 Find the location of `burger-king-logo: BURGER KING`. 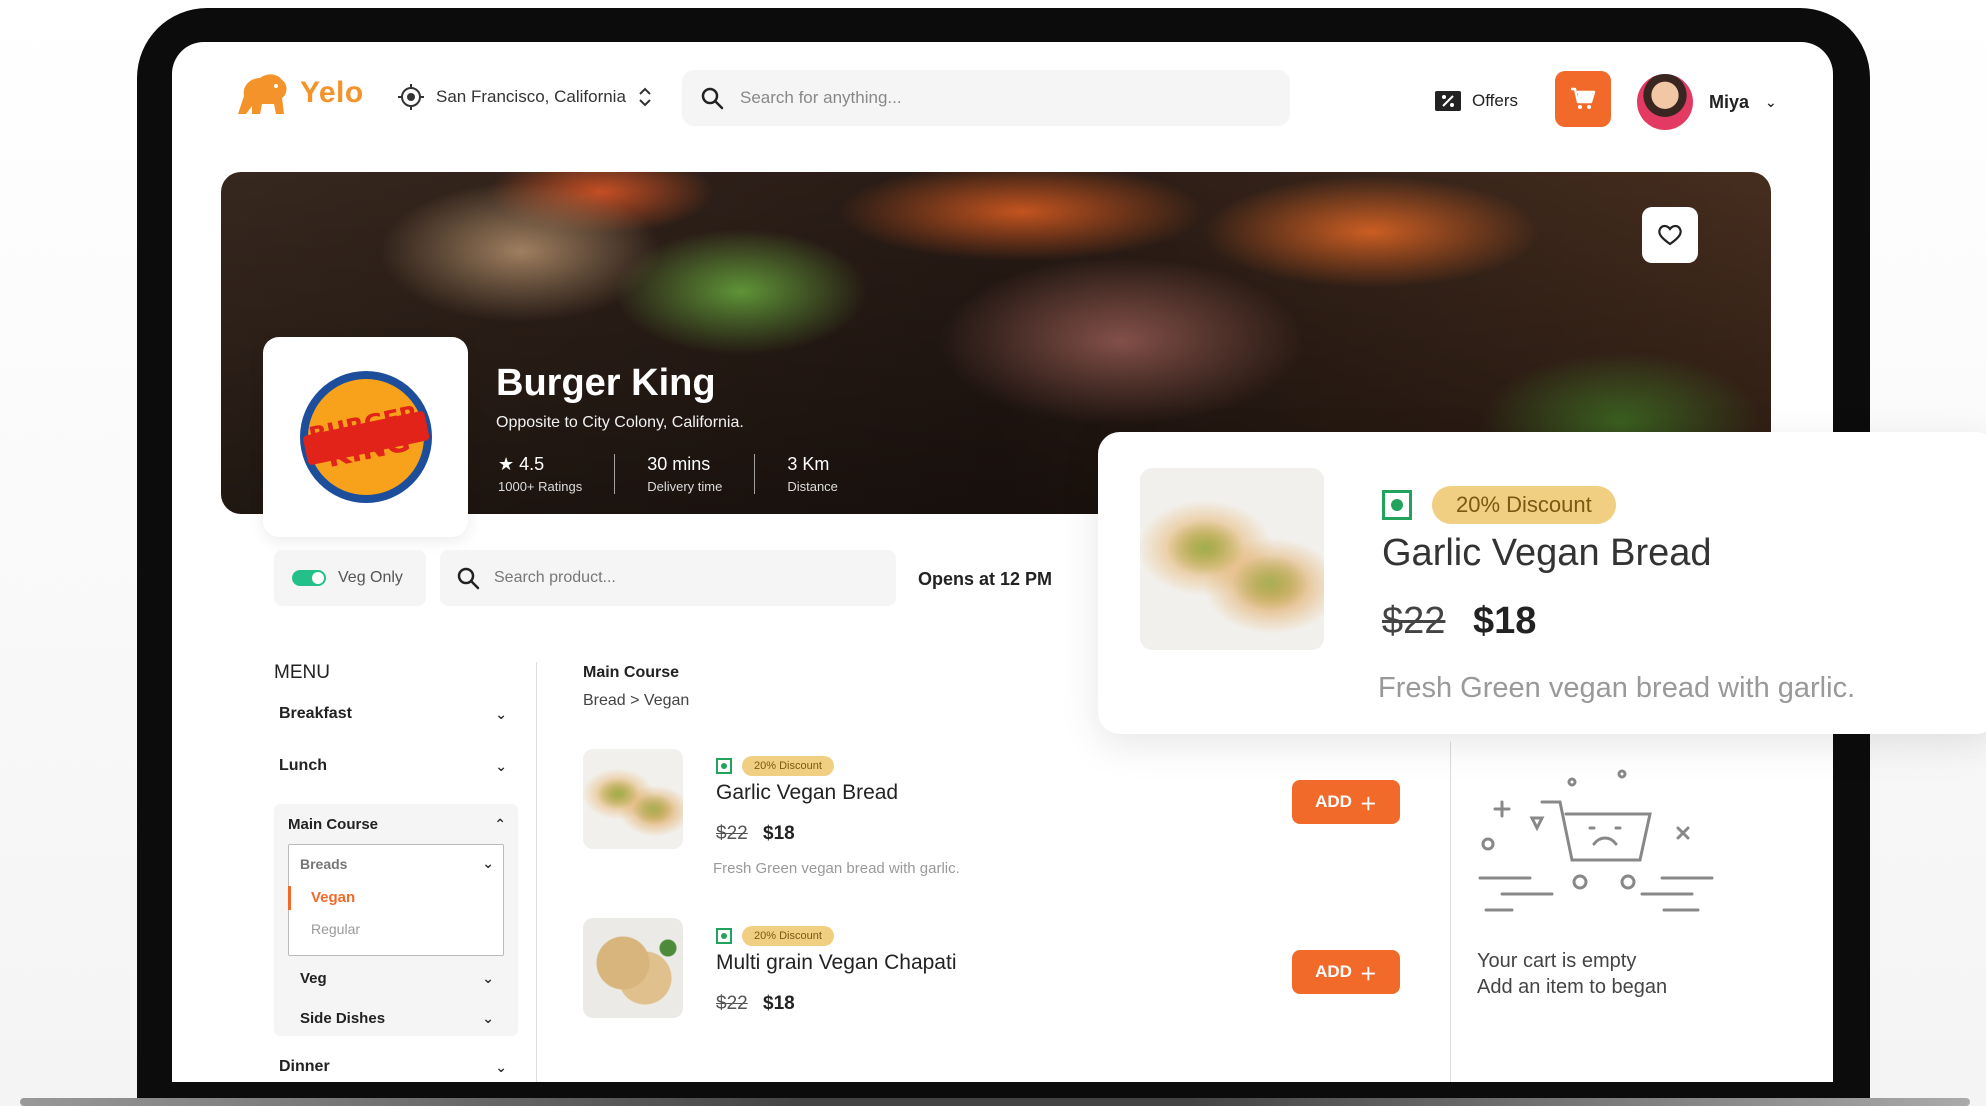

burger-king-logo: BURGER KING is located at coordinates (365, 437).